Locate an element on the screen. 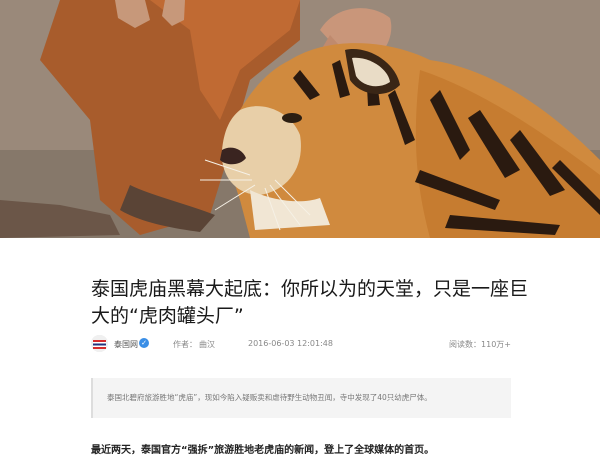 Image resolution: width=600 pixels, height=463 pixels. author-label: 作者： is located at coordinates (185, 344).